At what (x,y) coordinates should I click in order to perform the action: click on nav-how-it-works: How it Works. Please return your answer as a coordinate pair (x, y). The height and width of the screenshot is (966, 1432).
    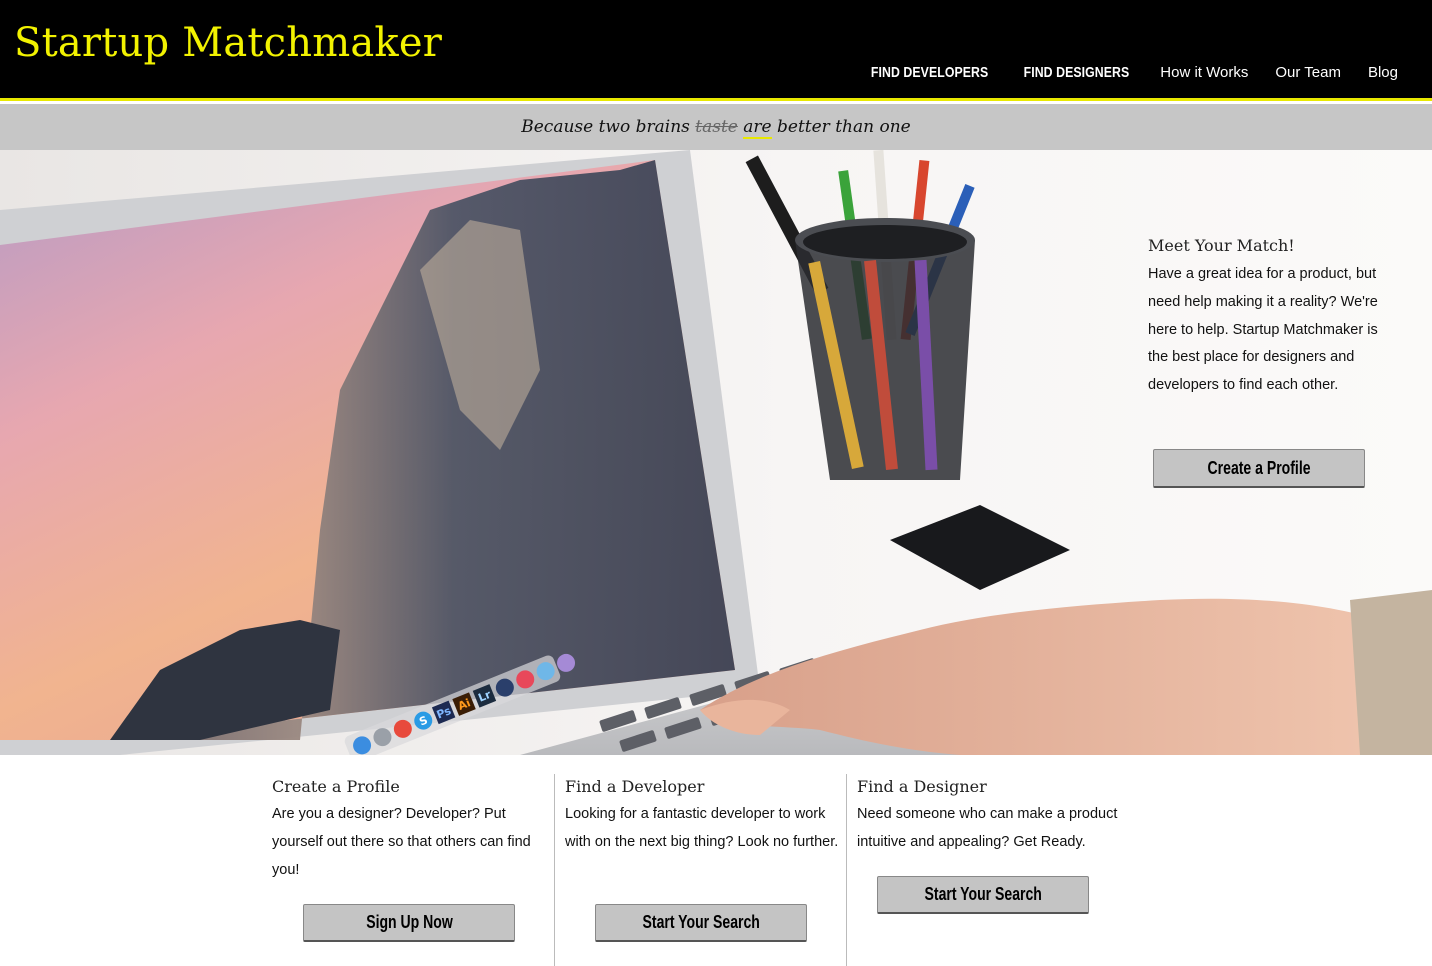
    Looking at the image, I should click on (1204, 72).